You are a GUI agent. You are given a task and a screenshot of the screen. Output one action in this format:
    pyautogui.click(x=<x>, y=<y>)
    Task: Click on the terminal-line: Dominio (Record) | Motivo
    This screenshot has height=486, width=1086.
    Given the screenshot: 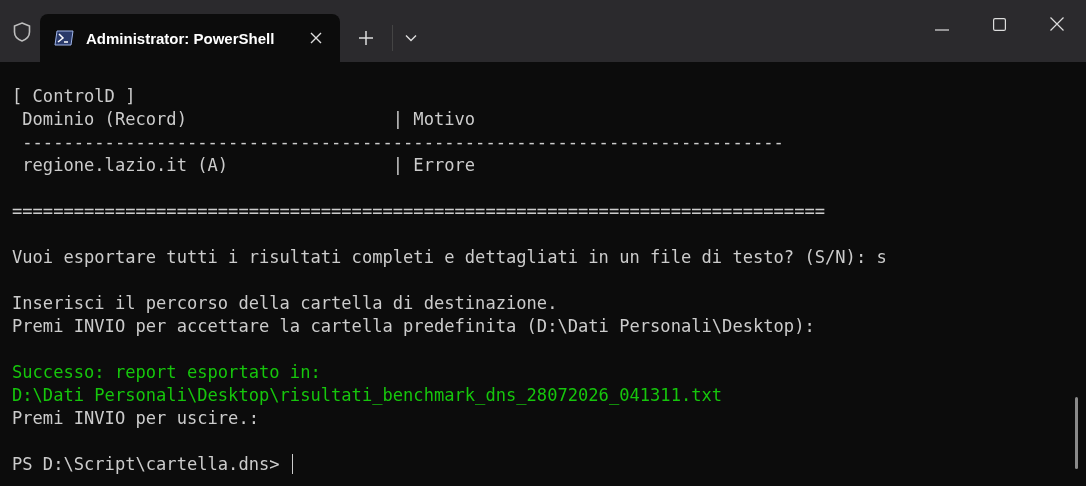 What is the action you would take?
    pyautogui.click(x=248, y=118)
    